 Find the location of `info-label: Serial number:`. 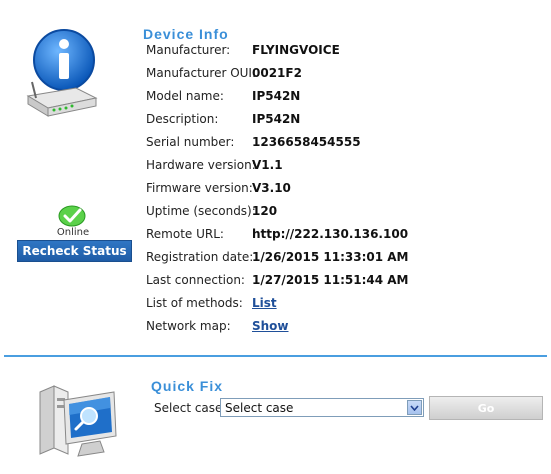

info-label: Serial number: is located at coordinates (190, 142).